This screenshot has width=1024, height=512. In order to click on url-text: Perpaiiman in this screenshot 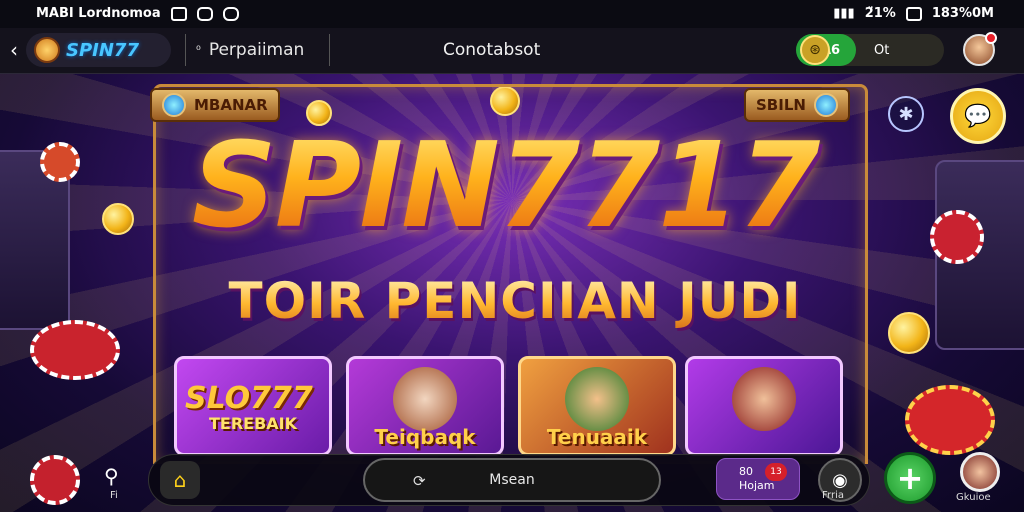, I will do `click(256, 50)`.